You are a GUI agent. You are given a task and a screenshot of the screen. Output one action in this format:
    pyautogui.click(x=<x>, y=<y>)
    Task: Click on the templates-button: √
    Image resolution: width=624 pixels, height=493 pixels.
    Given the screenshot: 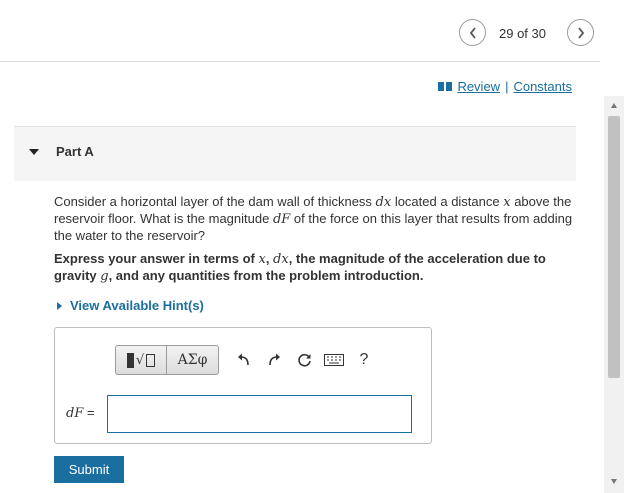 What is the action you would take?
    pyautogui.click(x=141, y=360)
    